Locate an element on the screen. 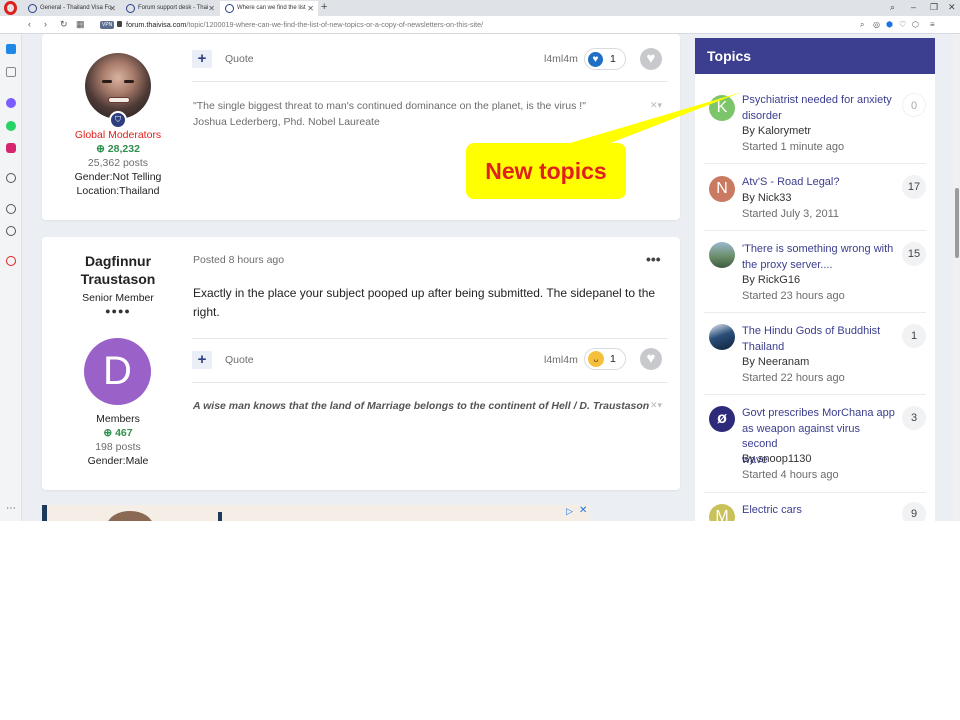 The height and width of the screenshot is (720, 960). topic-author: By Neeranam is located at coordinates (775, 362).